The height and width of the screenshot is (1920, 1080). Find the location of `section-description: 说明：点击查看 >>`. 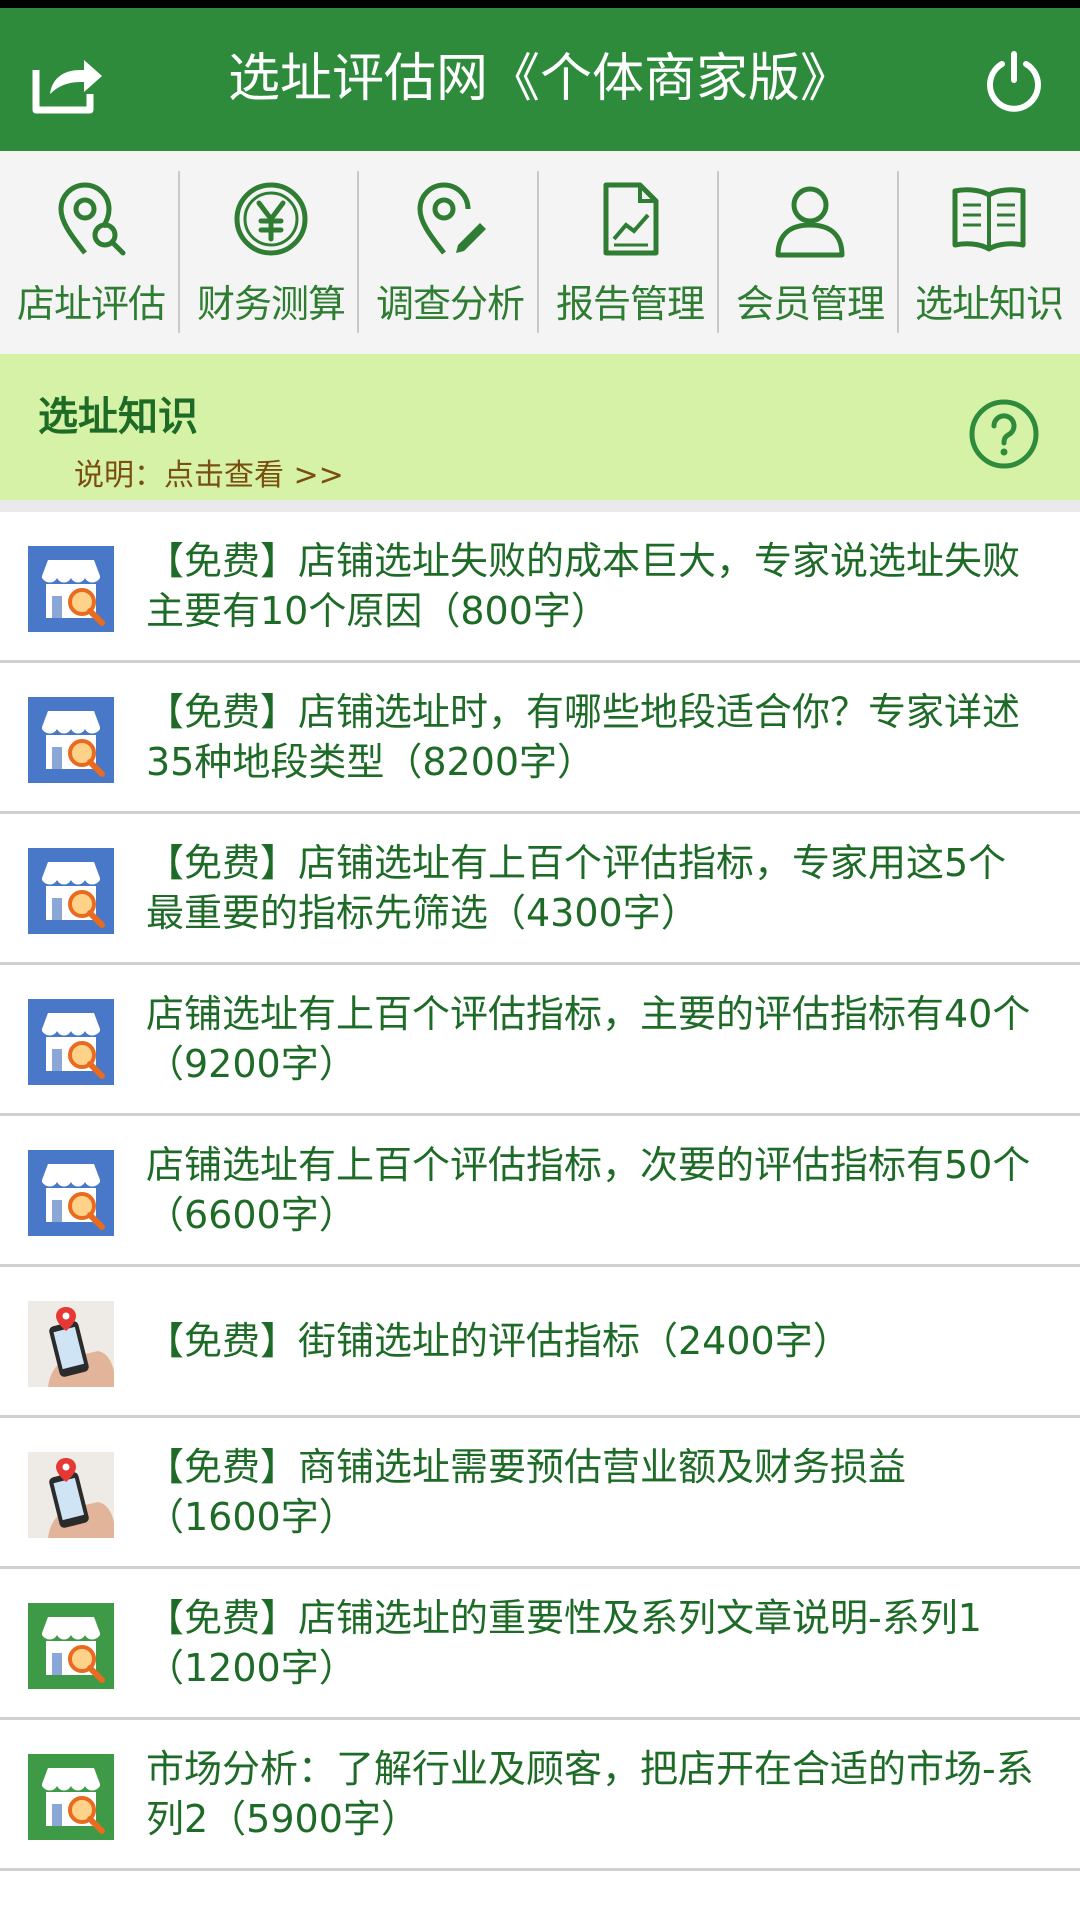

section-description: 说明：点击查看 >> is located at coordinates (209, 472).